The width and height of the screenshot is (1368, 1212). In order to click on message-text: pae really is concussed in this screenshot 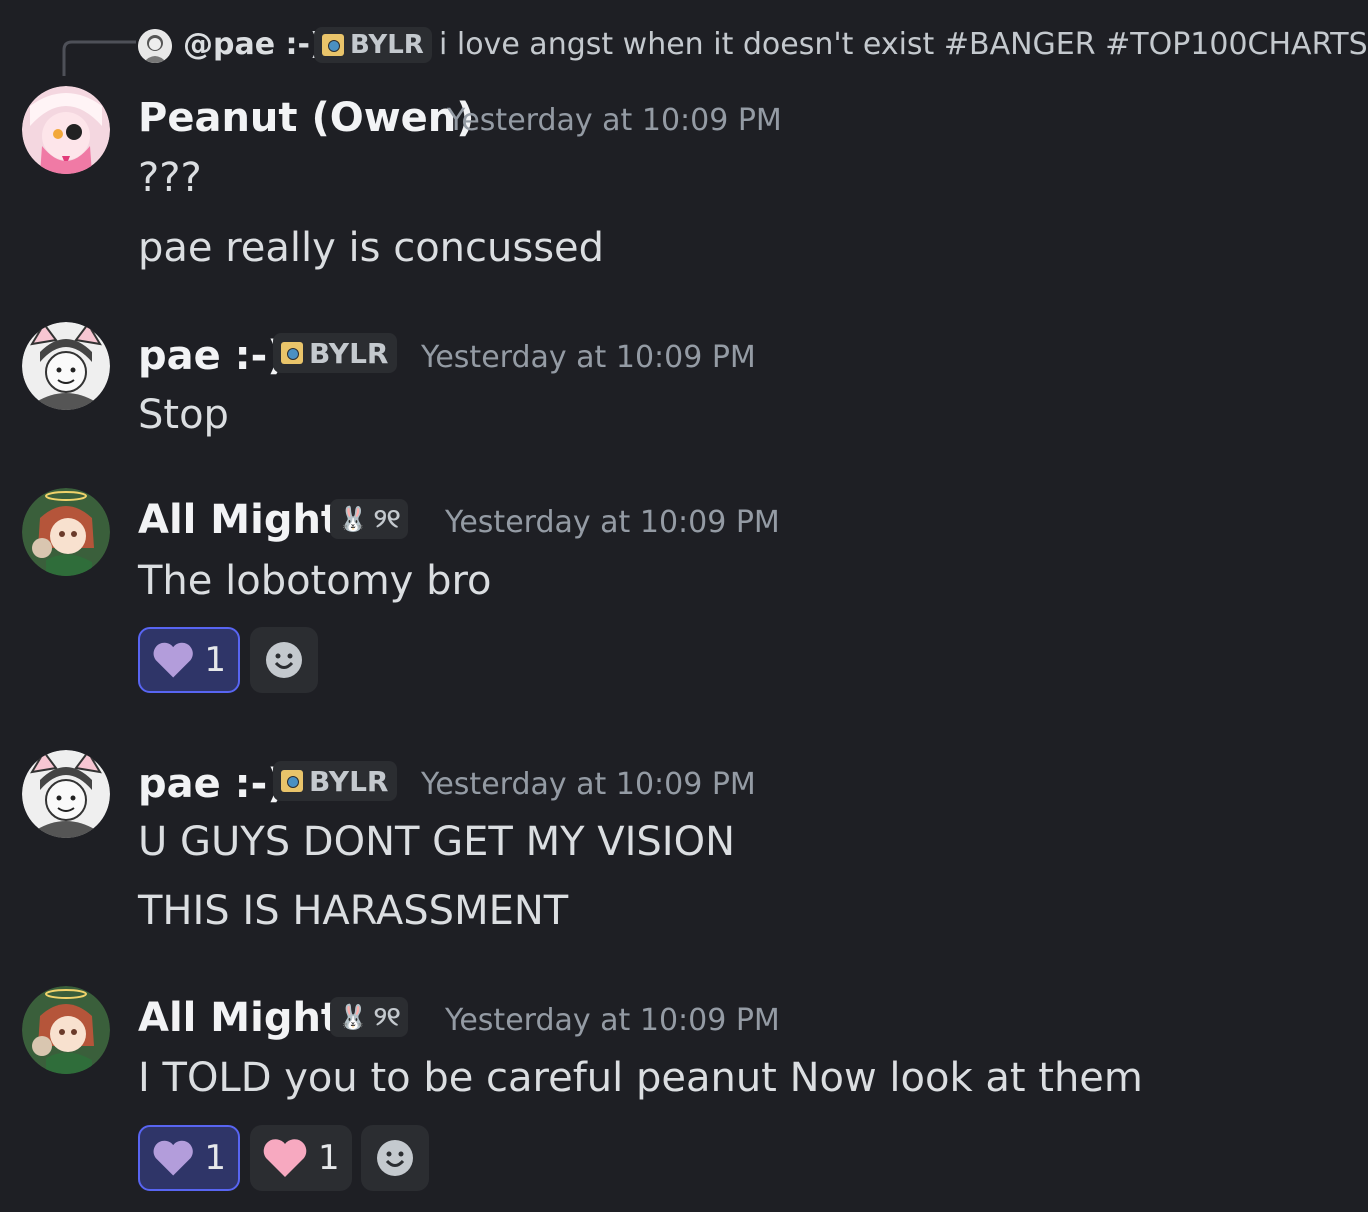, I will do `click(371, 248)`.